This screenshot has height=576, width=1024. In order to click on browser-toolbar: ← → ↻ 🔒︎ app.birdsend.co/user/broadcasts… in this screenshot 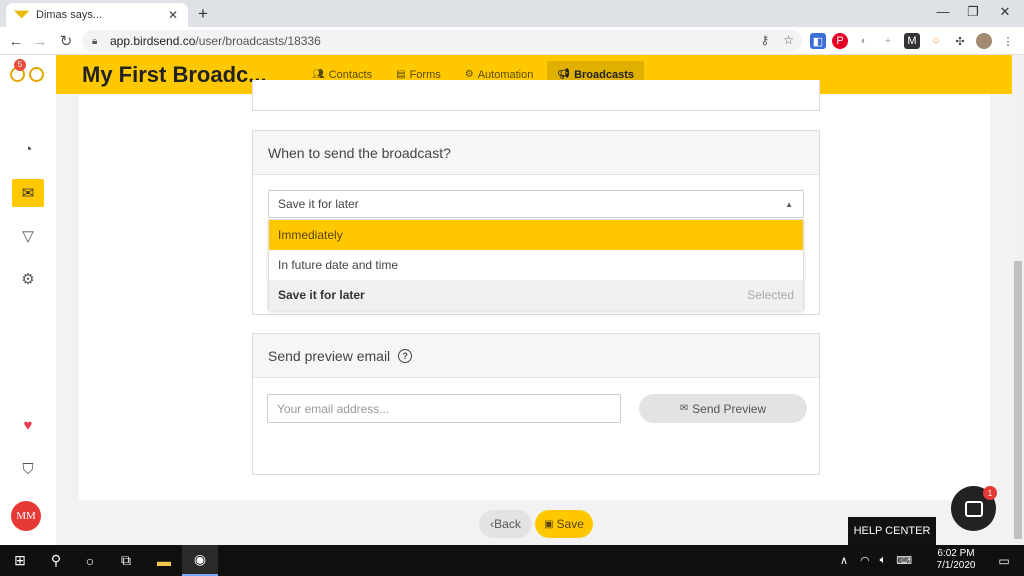, I will do `click(512, 41)`.